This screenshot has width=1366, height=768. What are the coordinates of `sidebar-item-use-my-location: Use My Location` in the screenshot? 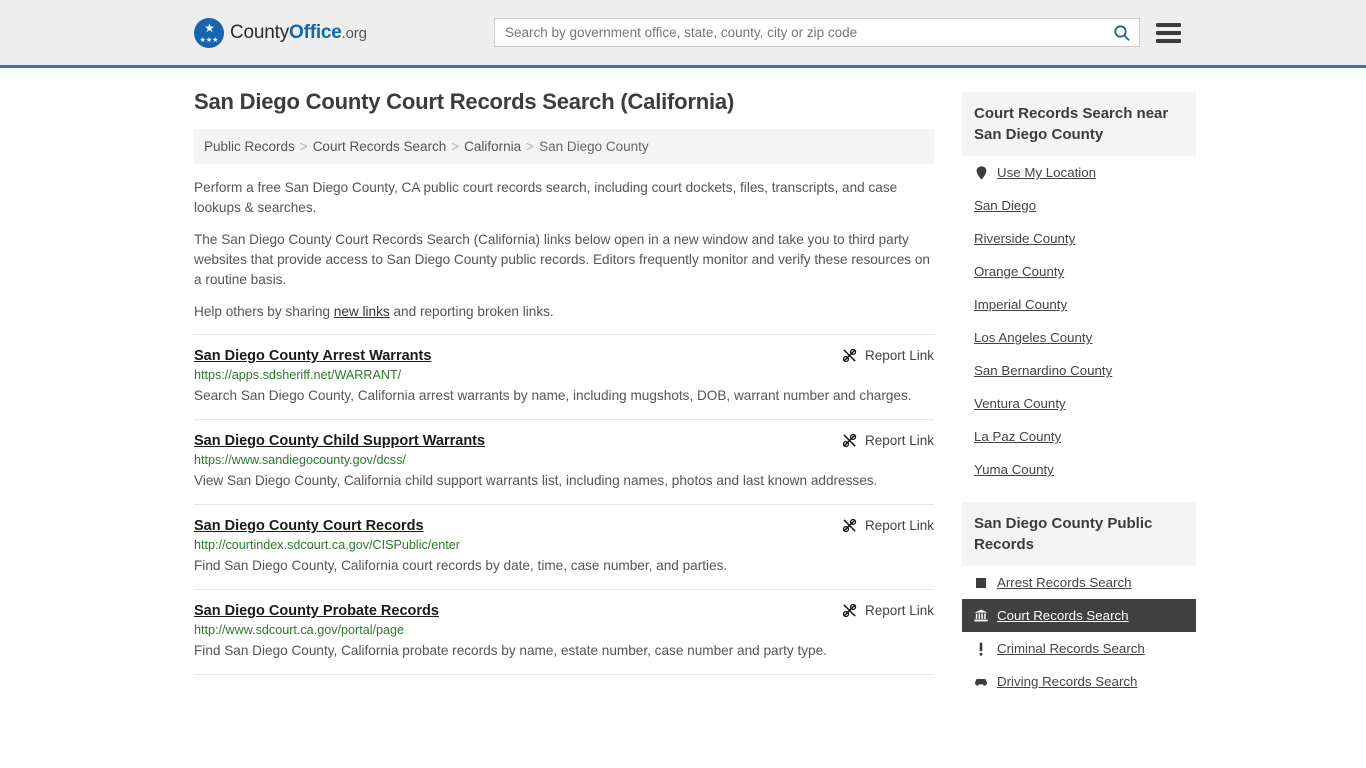 It's located at (1079, 172).